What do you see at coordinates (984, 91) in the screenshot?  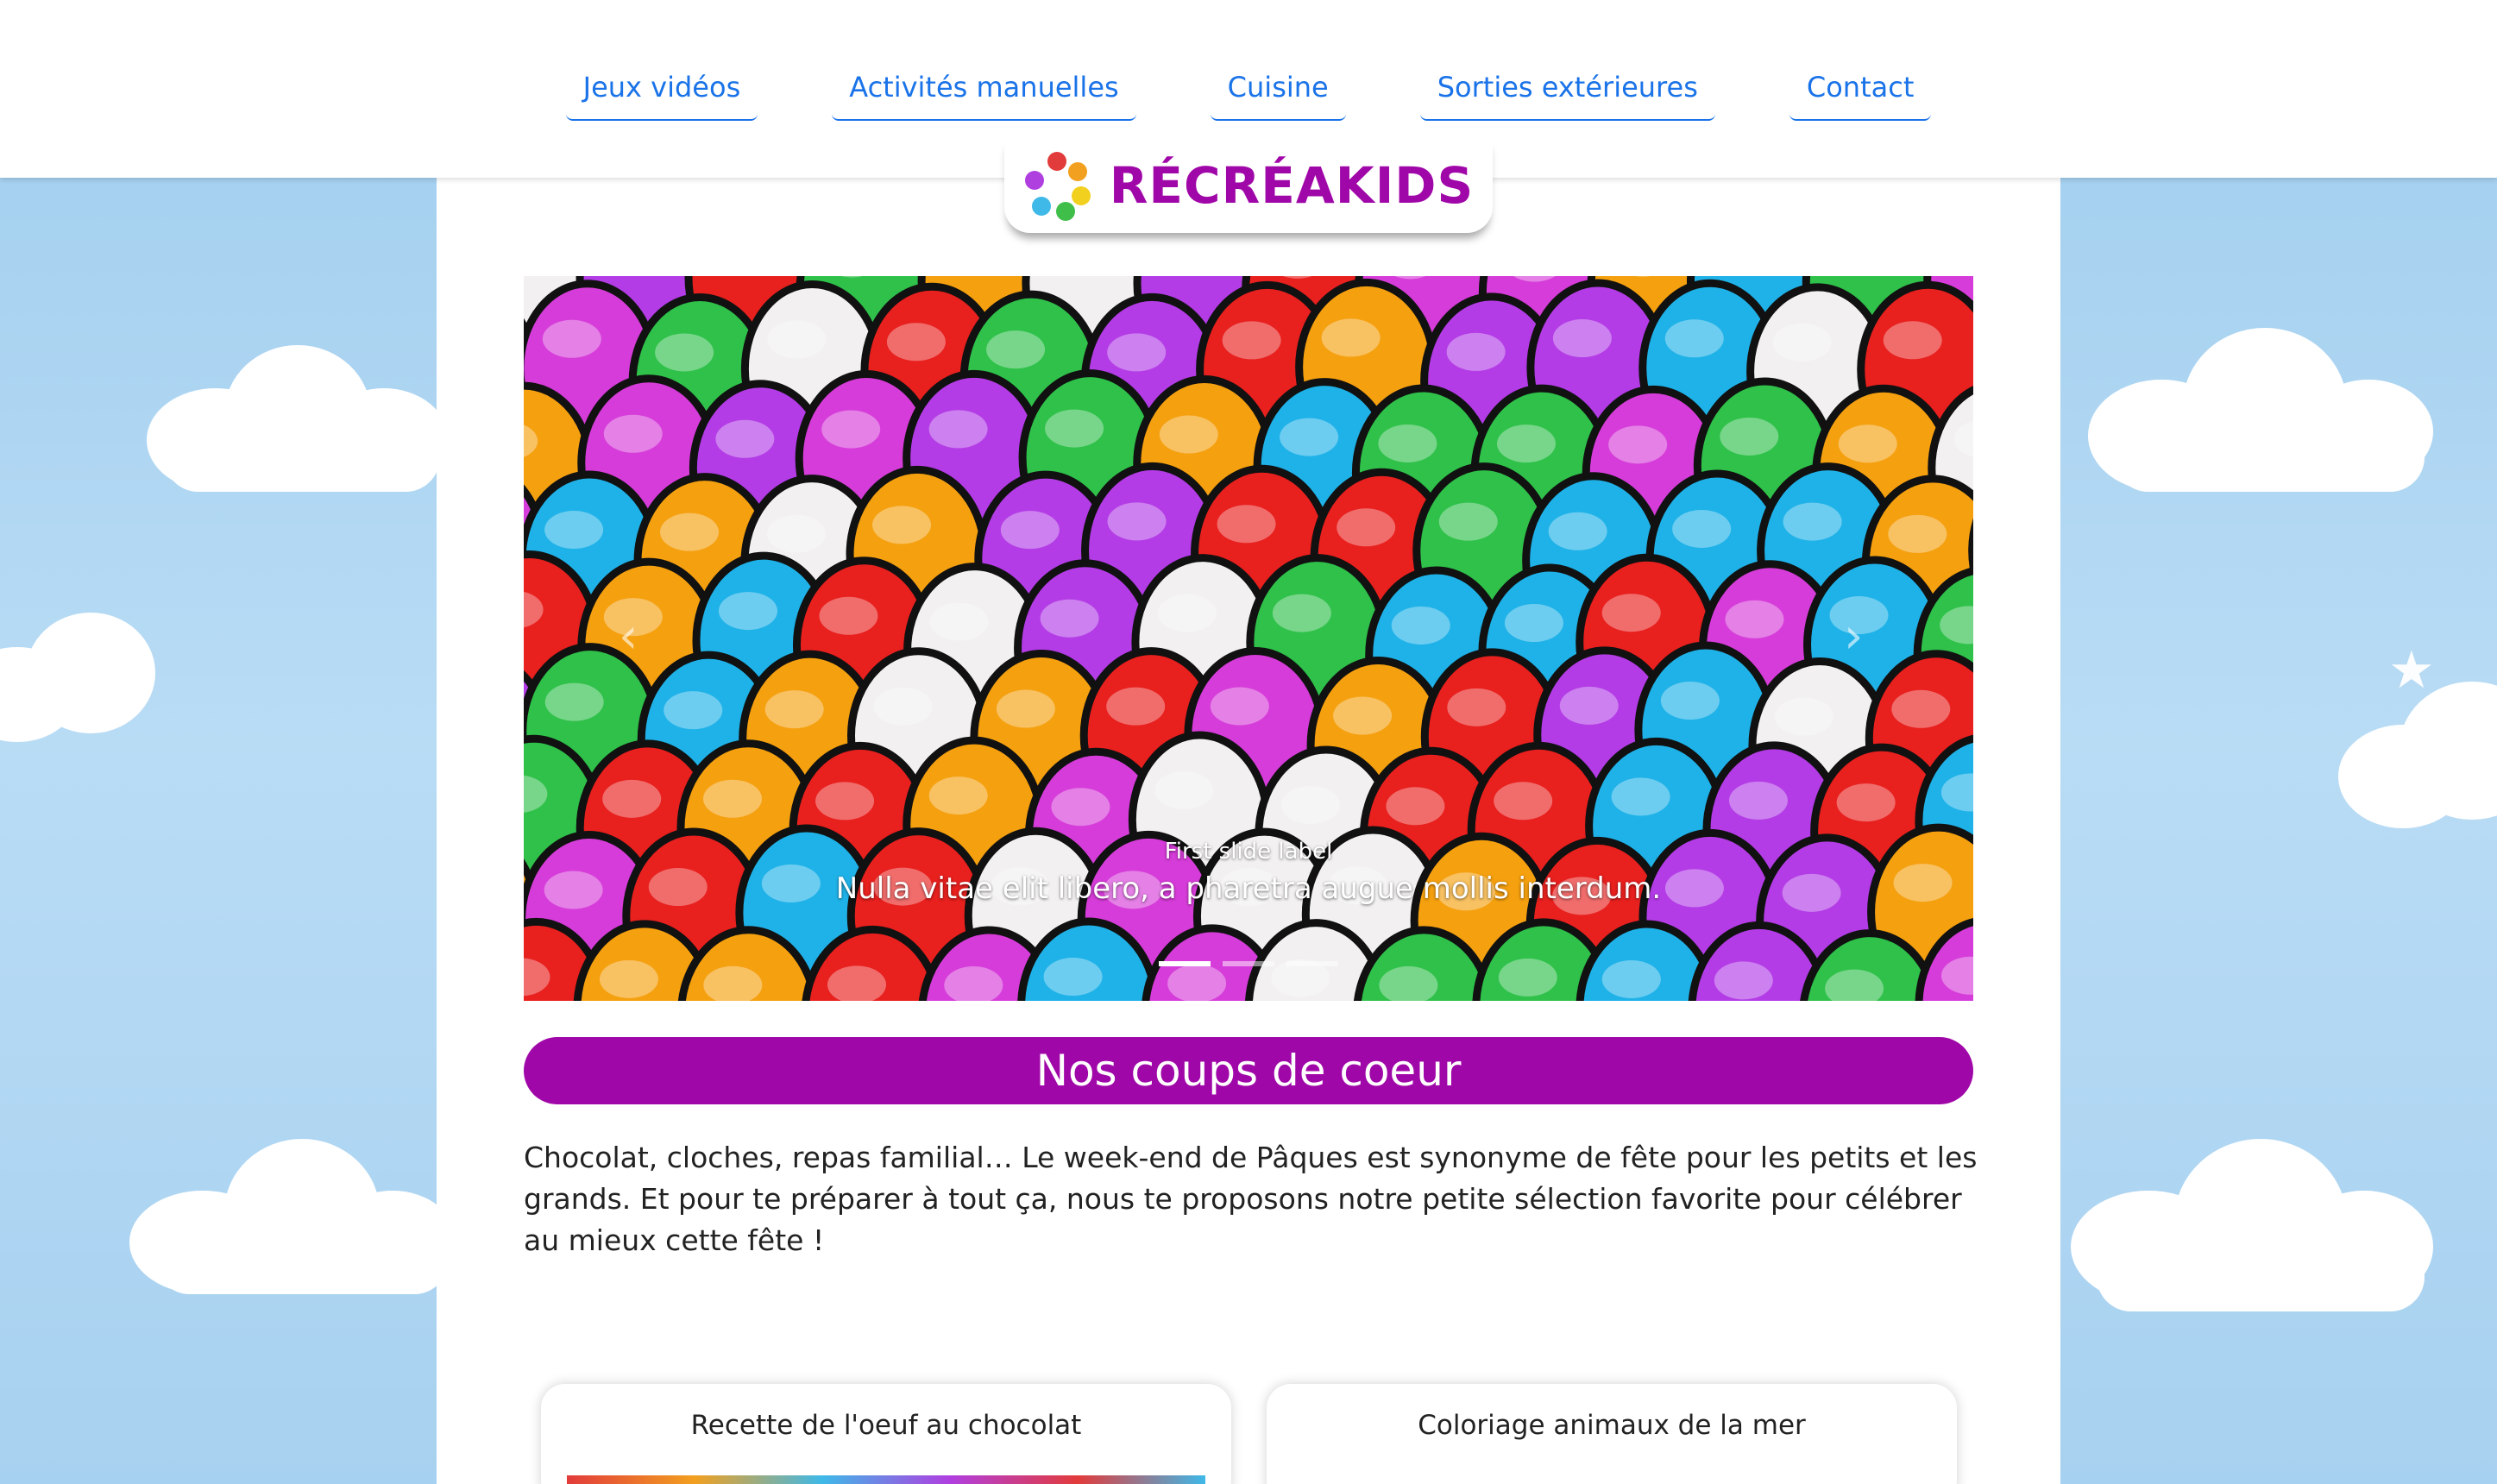 I see `nav-item-activites-manuelles: Activités manuelles` at bounding box center [984, 91].